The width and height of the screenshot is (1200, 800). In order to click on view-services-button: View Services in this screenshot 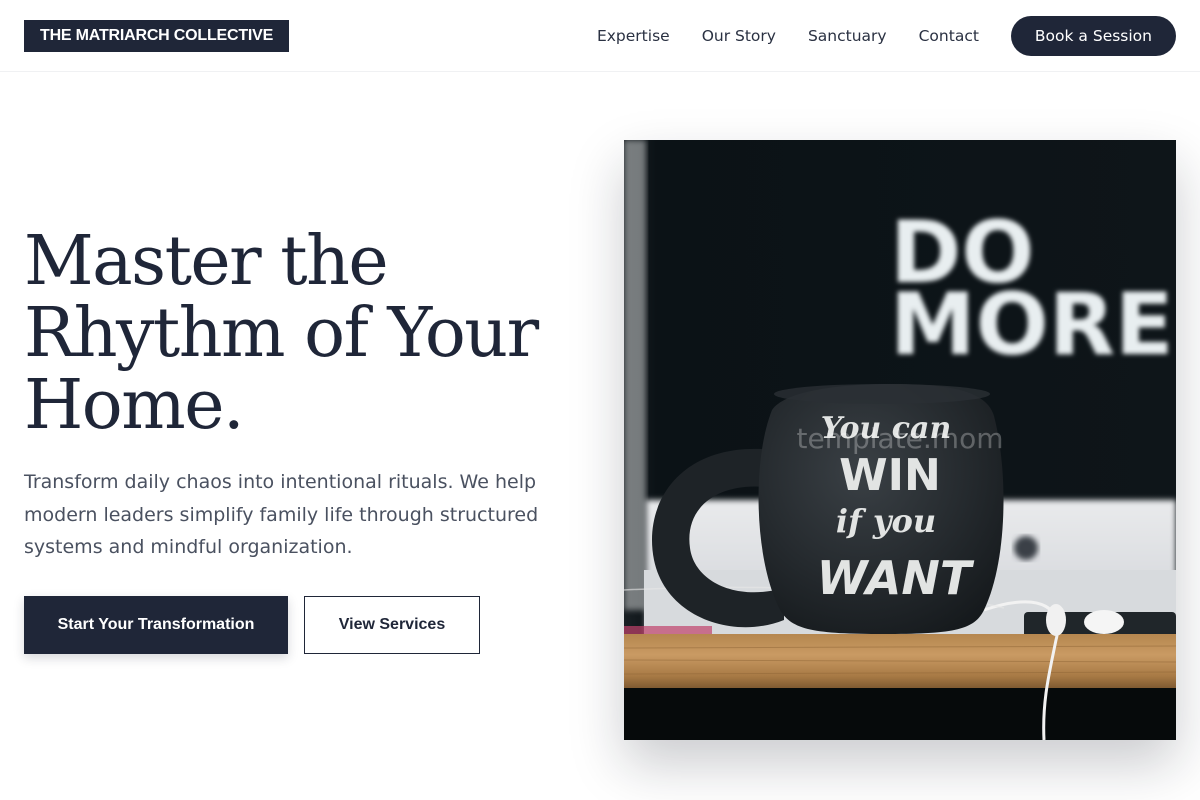, I will do `click(392, 625)`.